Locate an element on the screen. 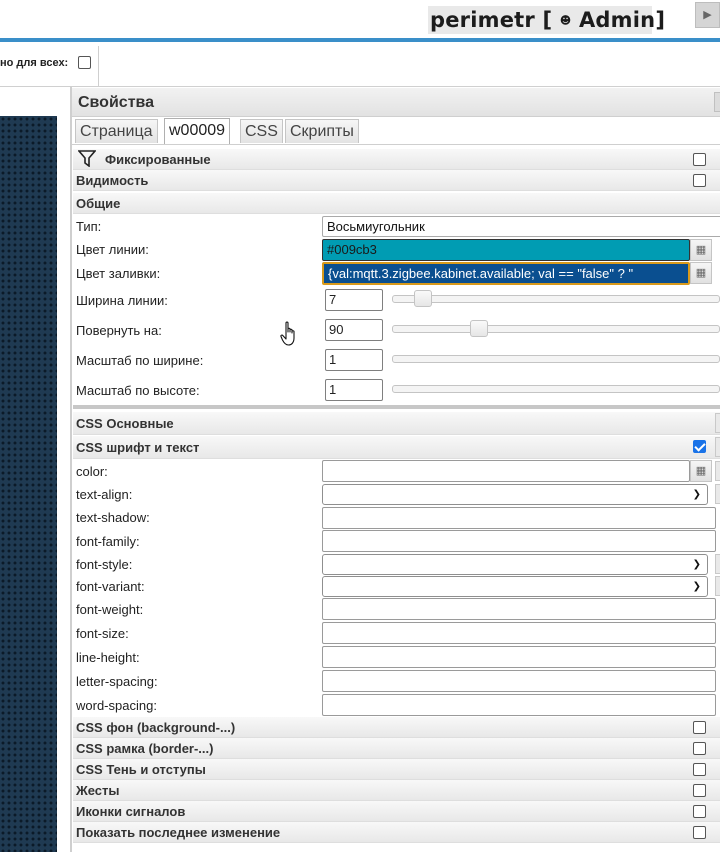 This screenshot has width=720, height=852. visible-for-all-checkbox is located at coordinates (84, 62).